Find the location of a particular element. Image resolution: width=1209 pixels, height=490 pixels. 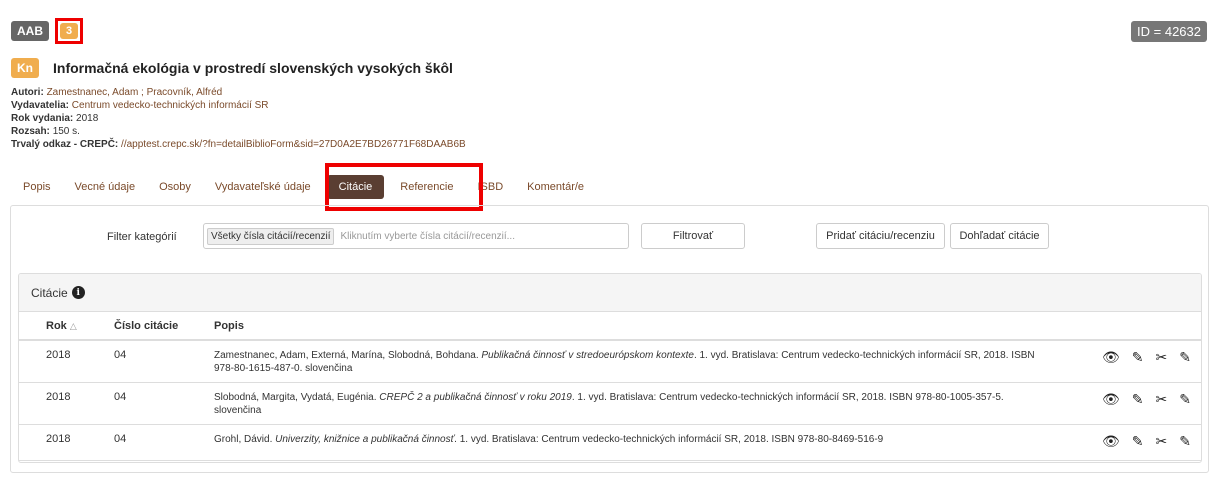

add-citation-button: Pridať citáciu/recenziu is located at coordinates (880, 236).